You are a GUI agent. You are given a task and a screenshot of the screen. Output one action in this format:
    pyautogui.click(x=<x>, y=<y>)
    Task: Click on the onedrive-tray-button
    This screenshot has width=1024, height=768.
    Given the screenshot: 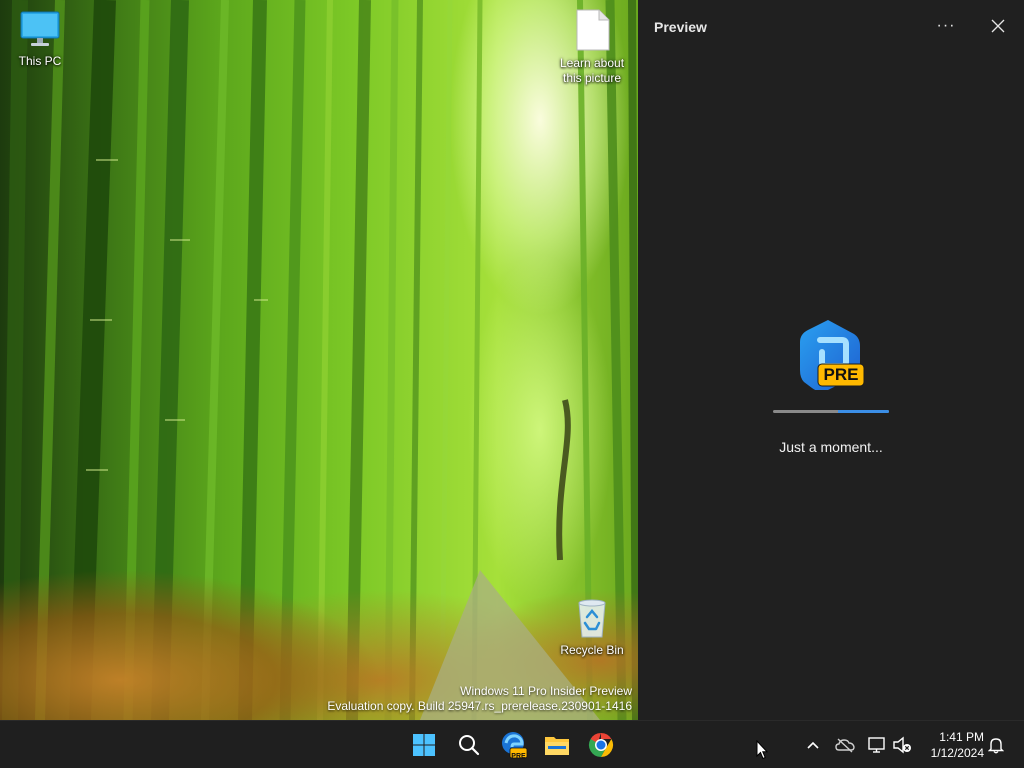 What is the action you would take?
    pyautogui.click(x=845, y=745)
    